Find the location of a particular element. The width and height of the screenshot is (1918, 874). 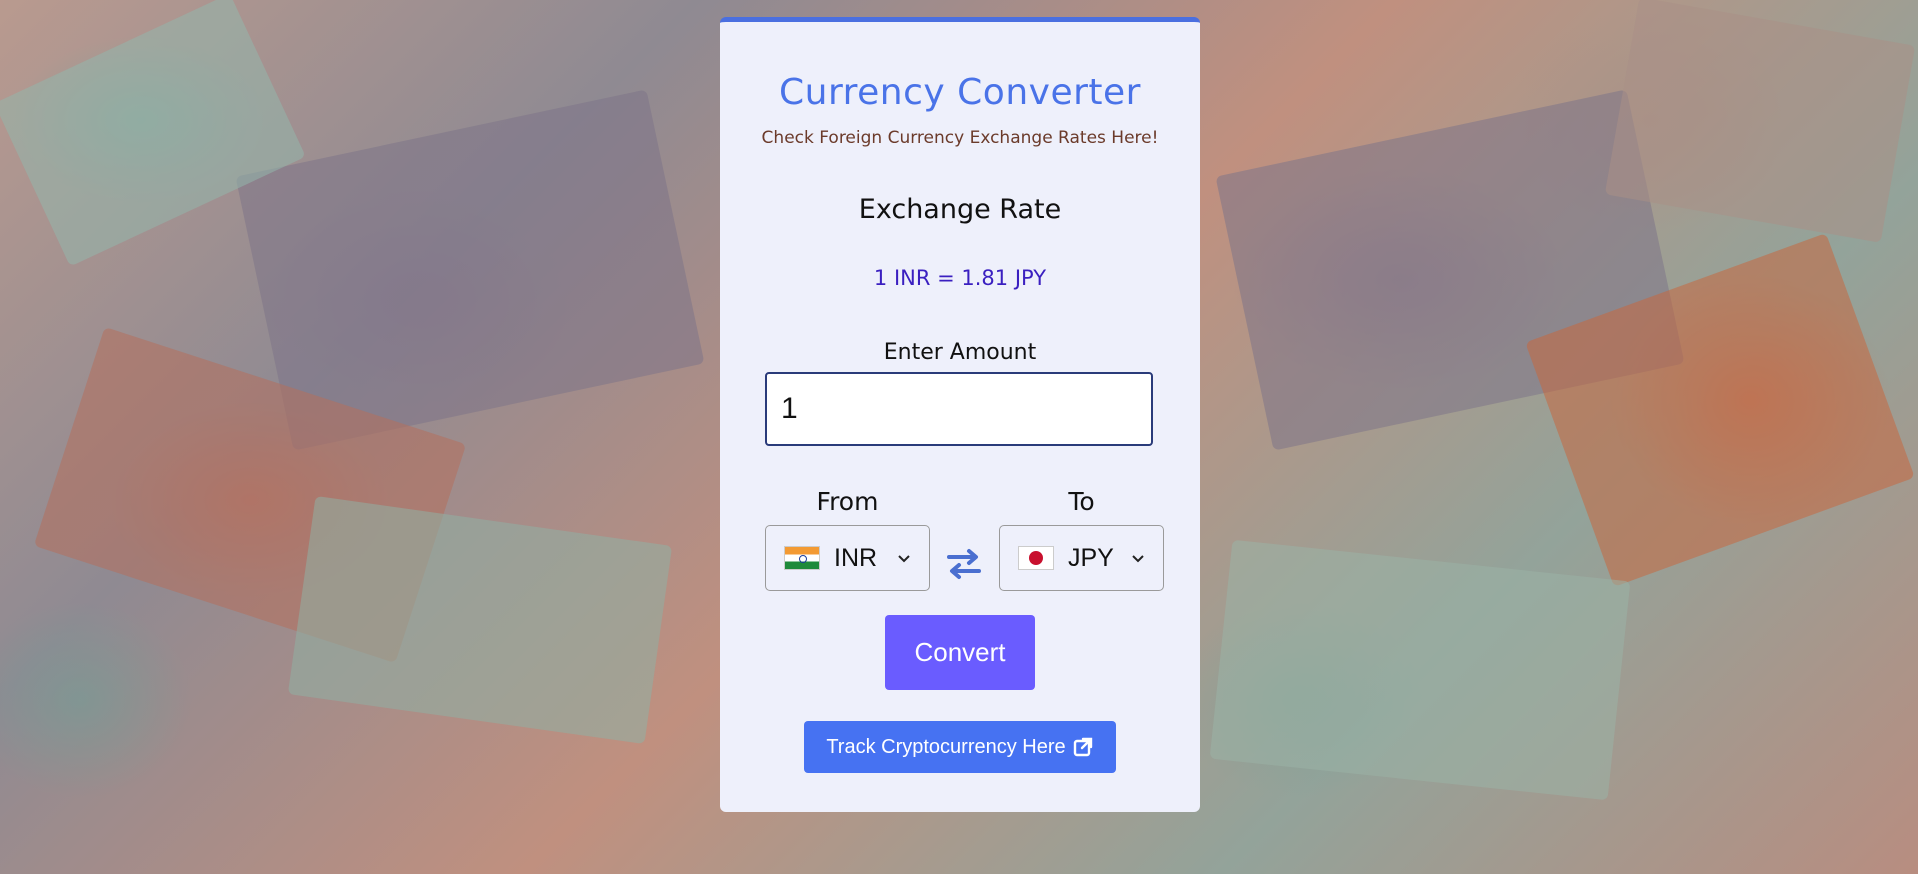

amount-label: Enter Amount is located at coordinates (960, 352).